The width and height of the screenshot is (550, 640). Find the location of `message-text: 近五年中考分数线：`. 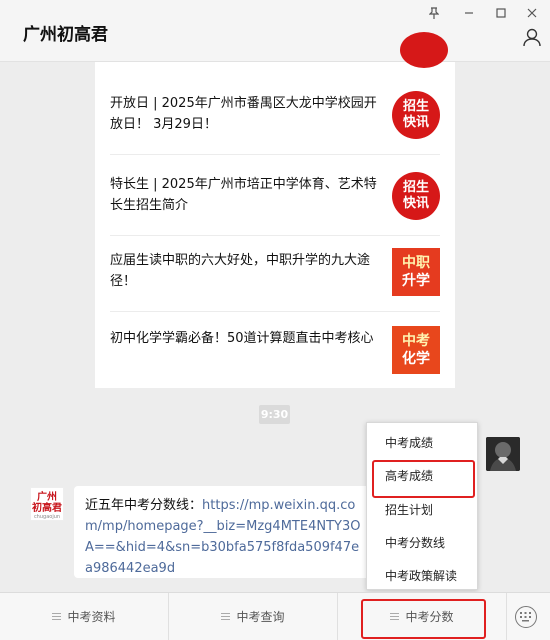

message-text: 近五年中考分数线： is located at coordinates (144, 505).